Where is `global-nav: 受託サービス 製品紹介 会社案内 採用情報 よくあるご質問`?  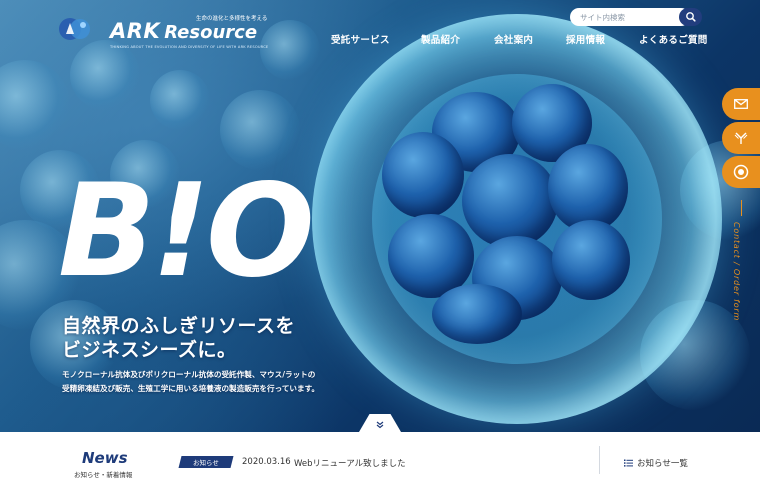
global-nav: 受託サービス 製品紹介 会社案内 採用情報 よくあるご質問 is located at coordinates (380, 39).